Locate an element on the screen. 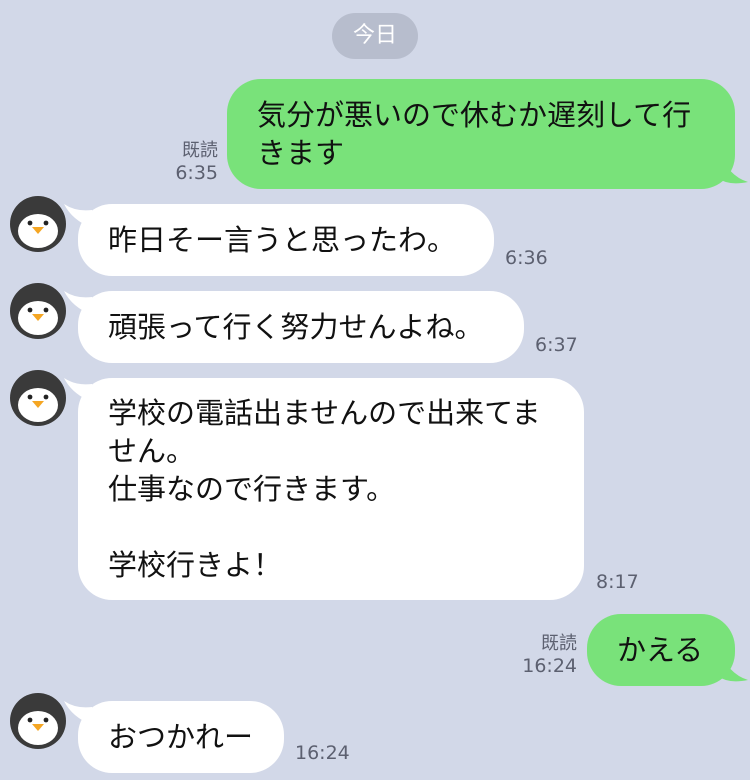 This screenshot has height=780, width=750. date-divider: 今日 is located at coordinates (375, 36).